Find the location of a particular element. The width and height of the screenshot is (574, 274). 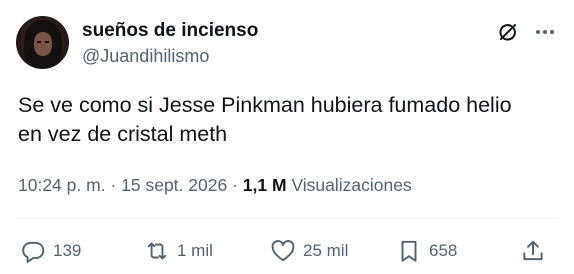

tweet-date: 15 sept. 2026 is located at coordinates (174, 185).